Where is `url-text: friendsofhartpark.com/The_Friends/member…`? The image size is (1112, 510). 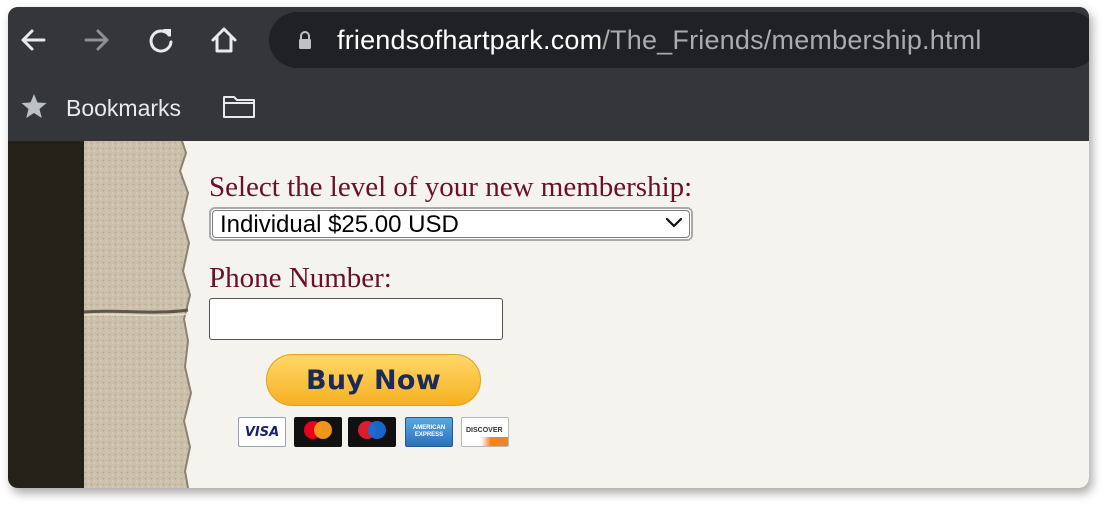
url-text: friendsofhartpark.com/The_Friends/member… is located at coordinates (659, 40).